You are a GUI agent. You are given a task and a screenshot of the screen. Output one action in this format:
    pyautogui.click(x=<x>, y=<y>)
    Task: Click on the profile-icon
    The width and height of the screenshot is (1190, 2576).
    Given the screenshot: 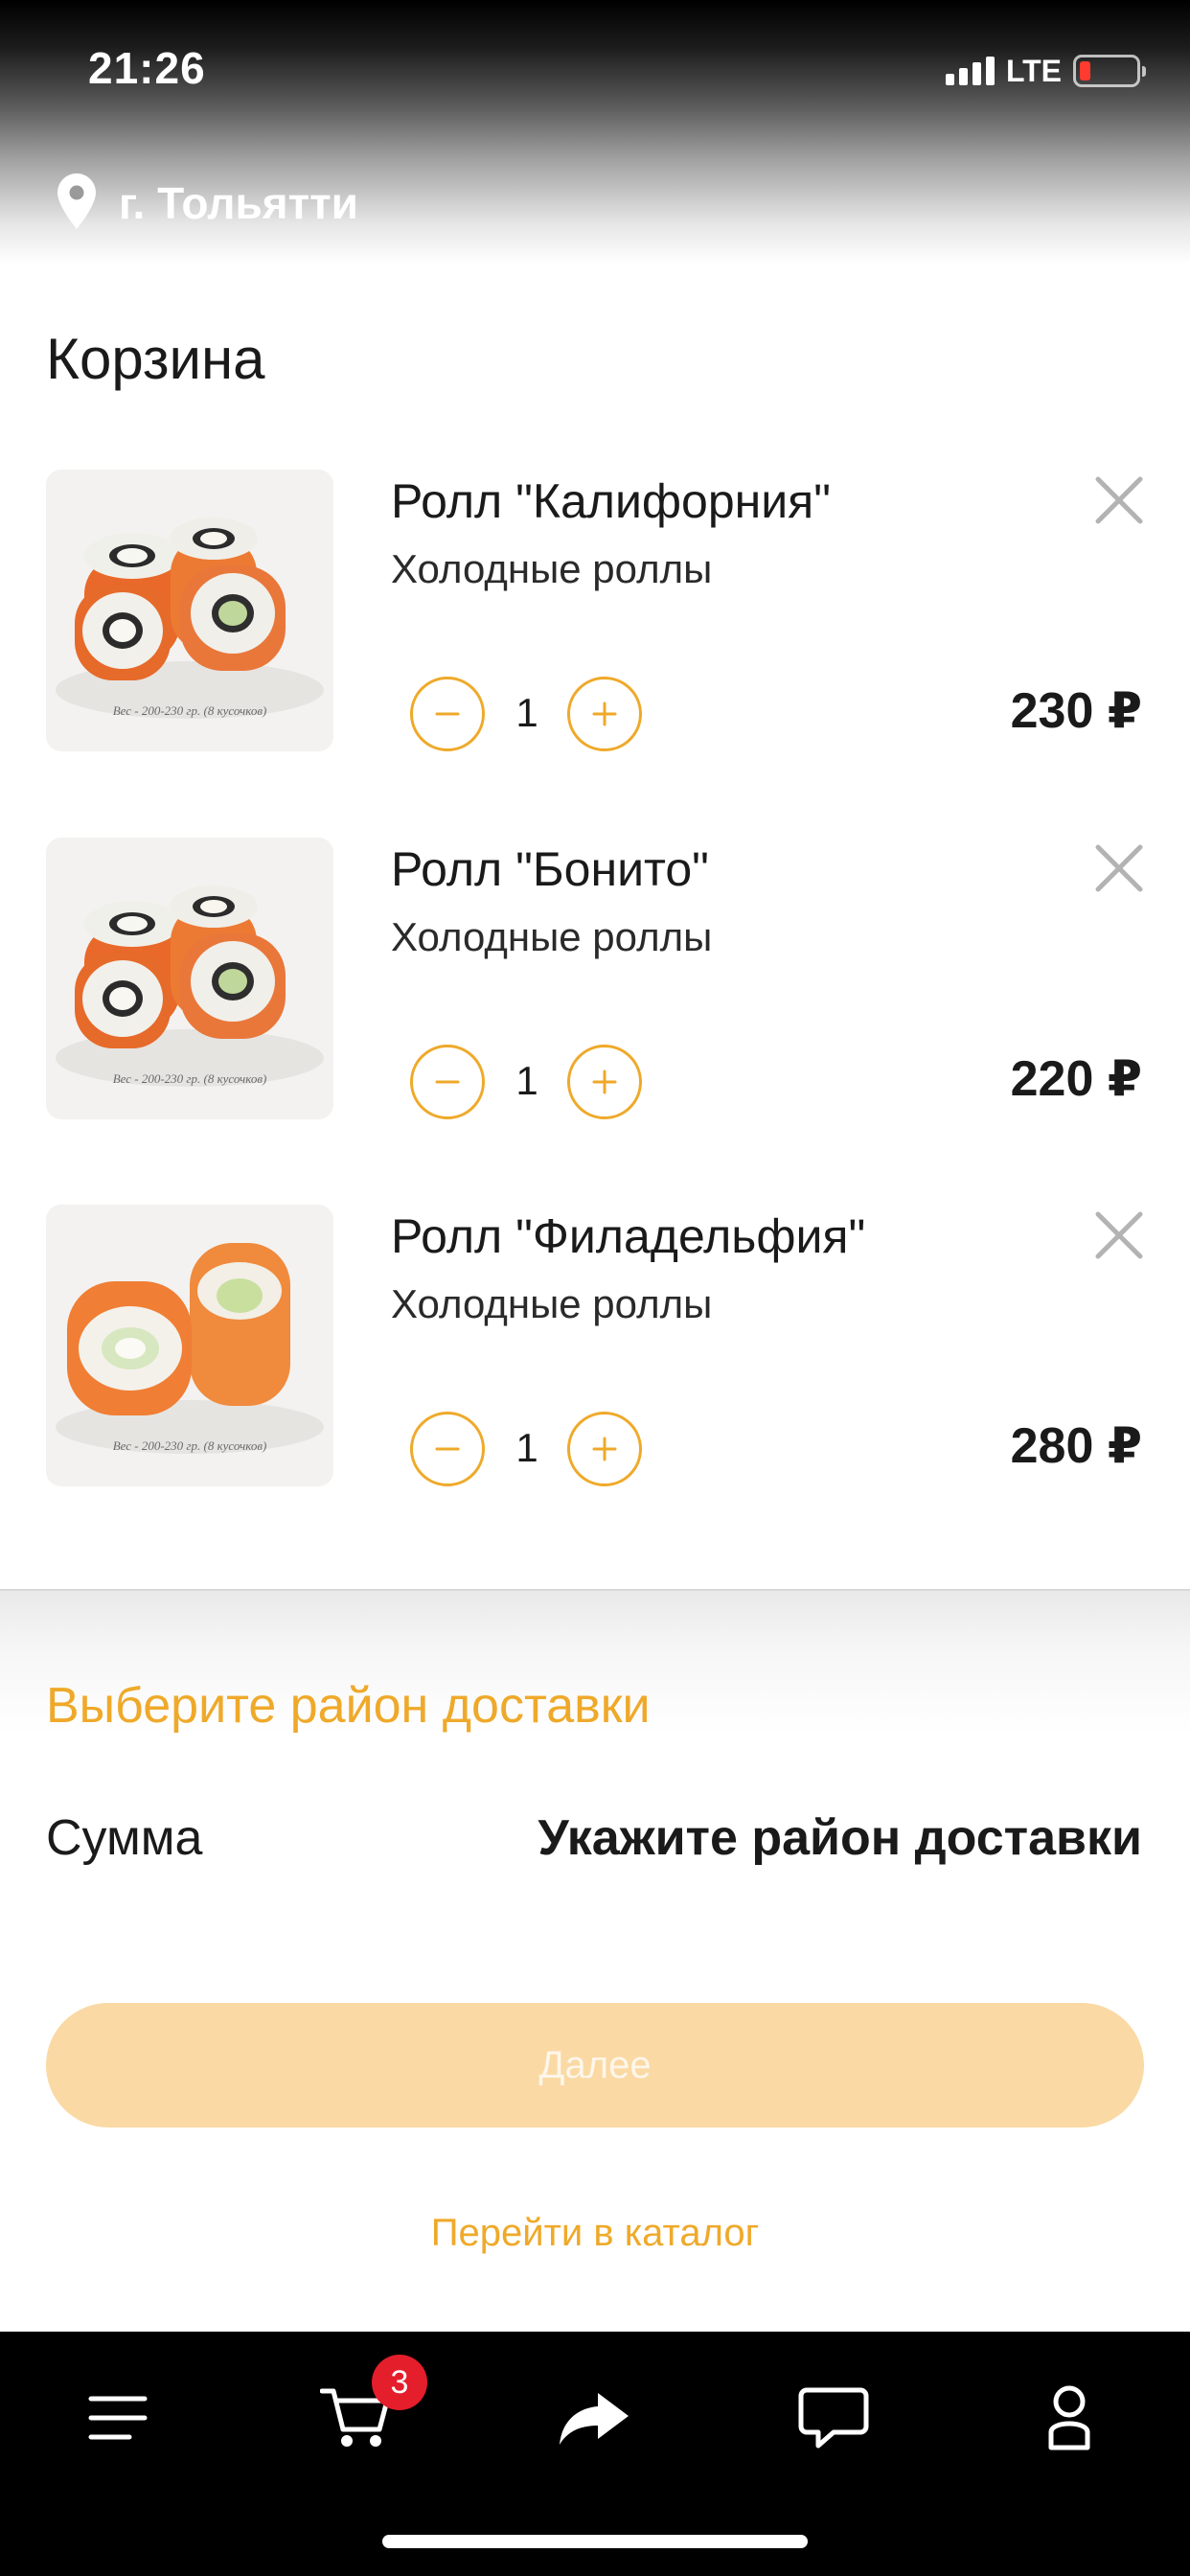 What is the action you would take?
    pyautogui.click(x=1069, y=2417)
    